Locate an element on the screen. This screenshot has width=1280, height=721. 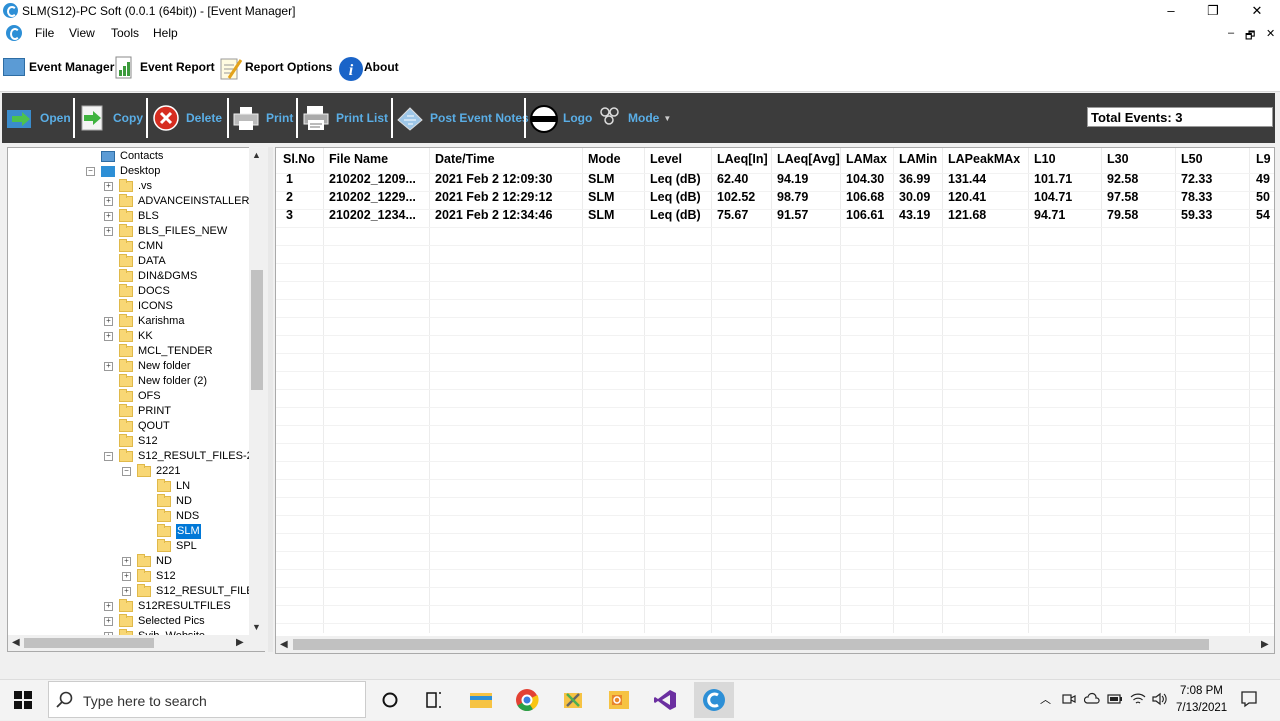
tree-item: OFS is located at coordinates (140, 396).